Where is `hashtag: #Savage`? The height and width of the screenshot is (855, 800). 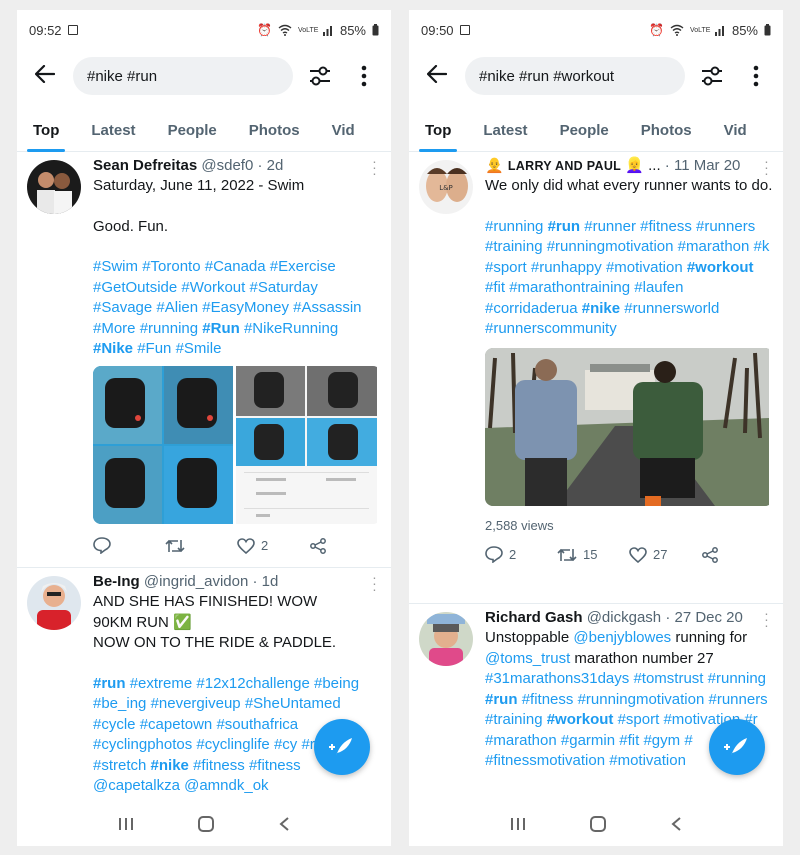
hashtag: #Savage is located at coordinates (122, 307).